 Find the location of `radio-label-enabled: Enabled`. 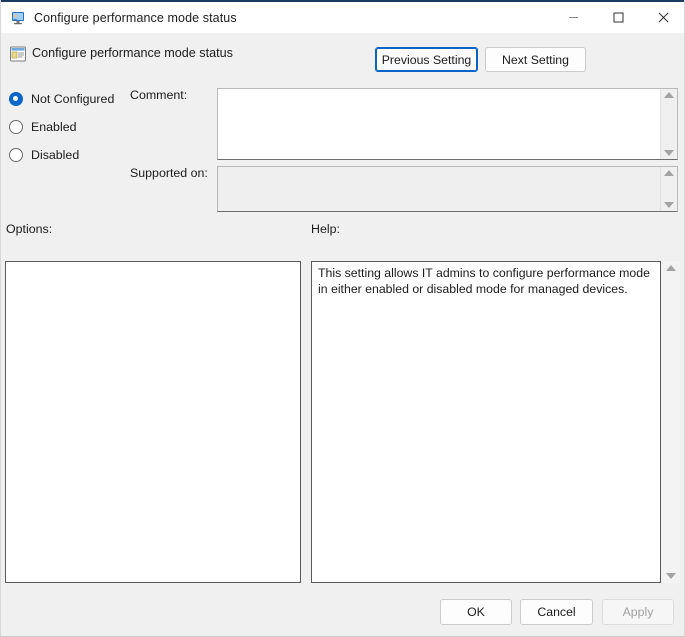

radio-label-enabled: Enabled is located at coordinates (54, 127).